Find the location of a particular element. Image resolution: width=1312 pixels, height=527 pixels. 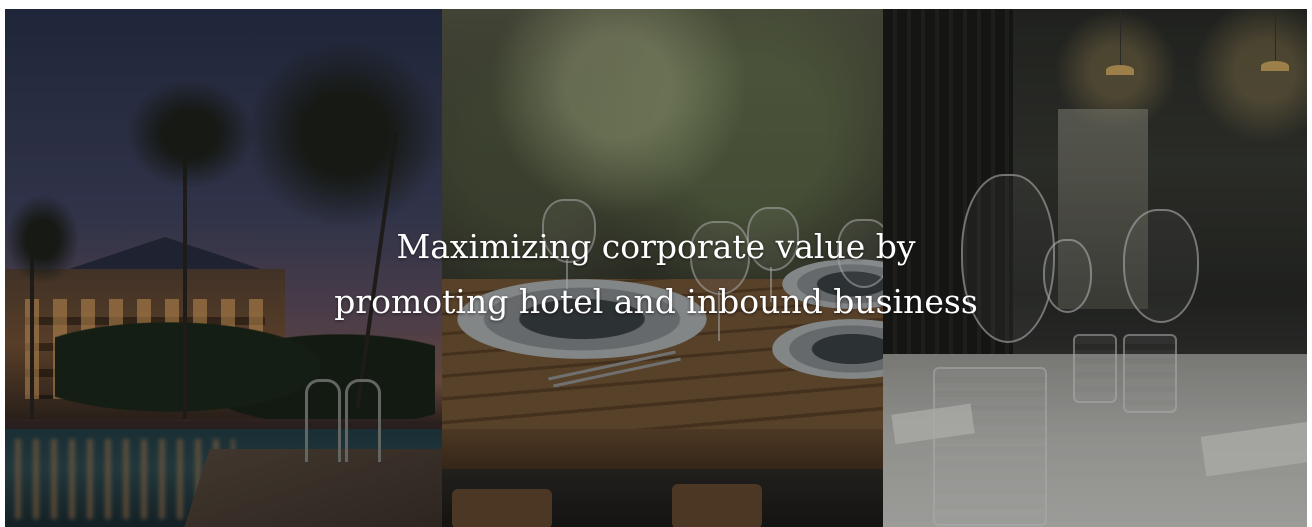

headline-line-1: Maximizing corporate value by is located at coordinates (656, 246).